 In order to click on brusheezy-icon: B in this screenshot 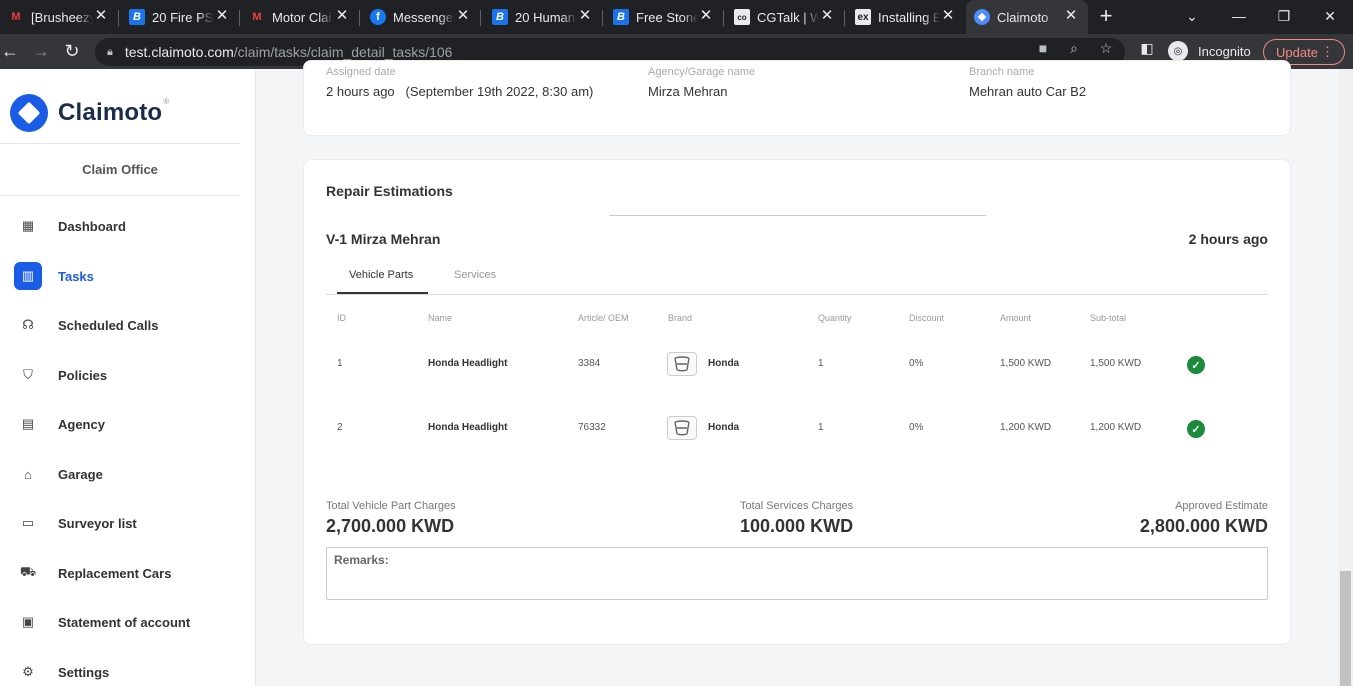, I will do `click(621, 17)`.